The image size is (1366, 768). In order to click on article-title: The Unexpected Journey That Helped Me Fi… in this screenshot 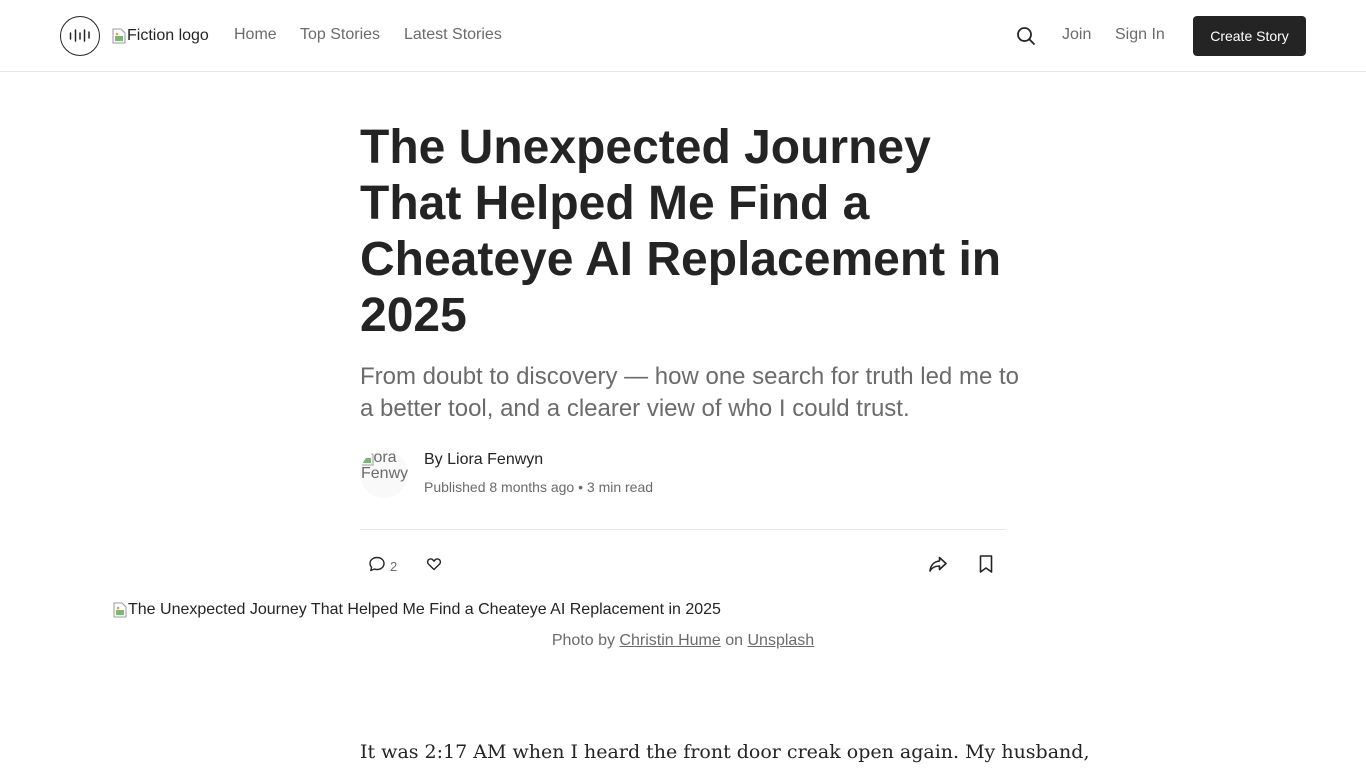, I will do `click(681, 231)`.